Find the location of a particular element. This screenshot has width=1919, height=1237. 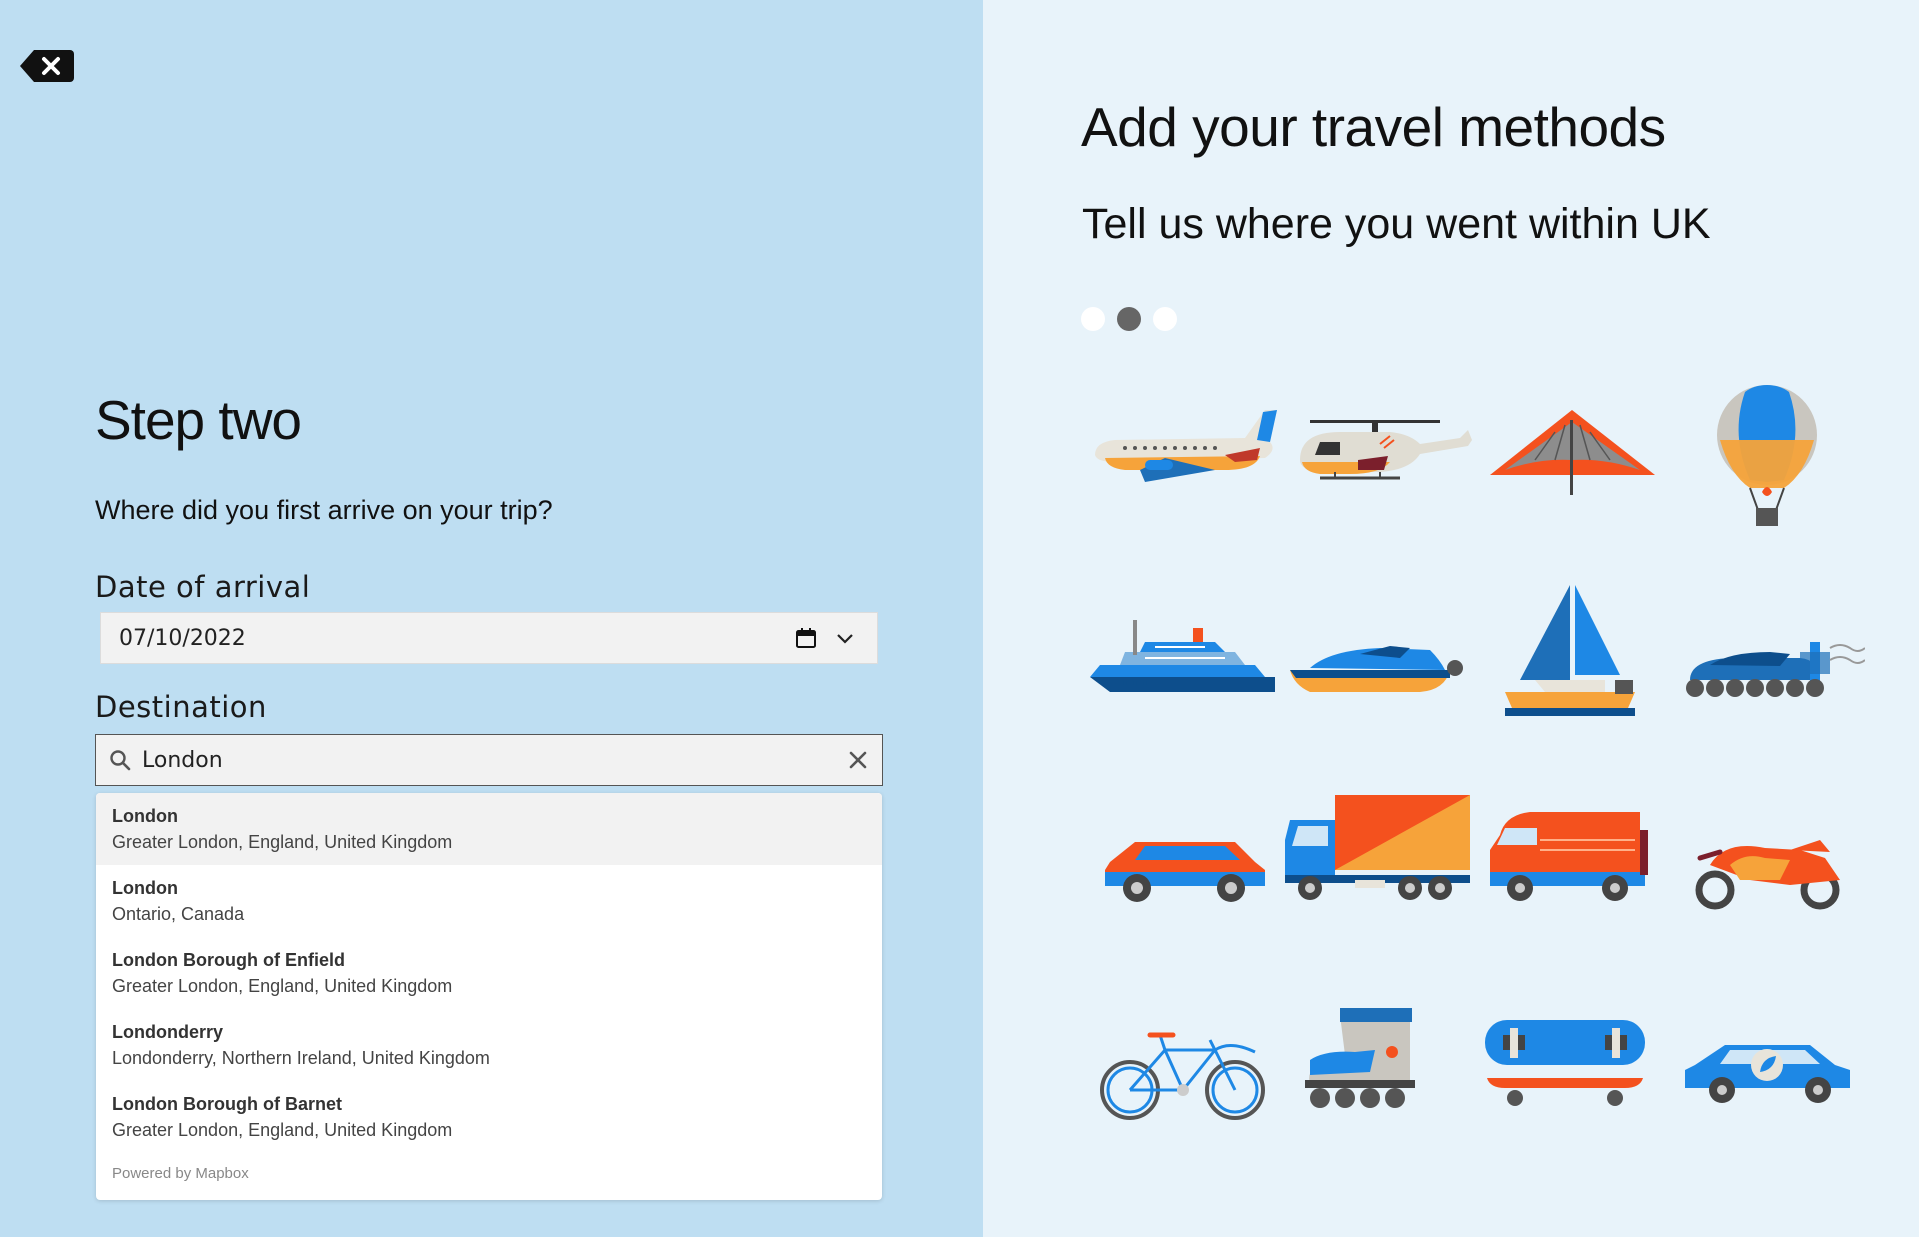

step-question: Where did you first arrive on your trip? is located at coordinates (324, 510).